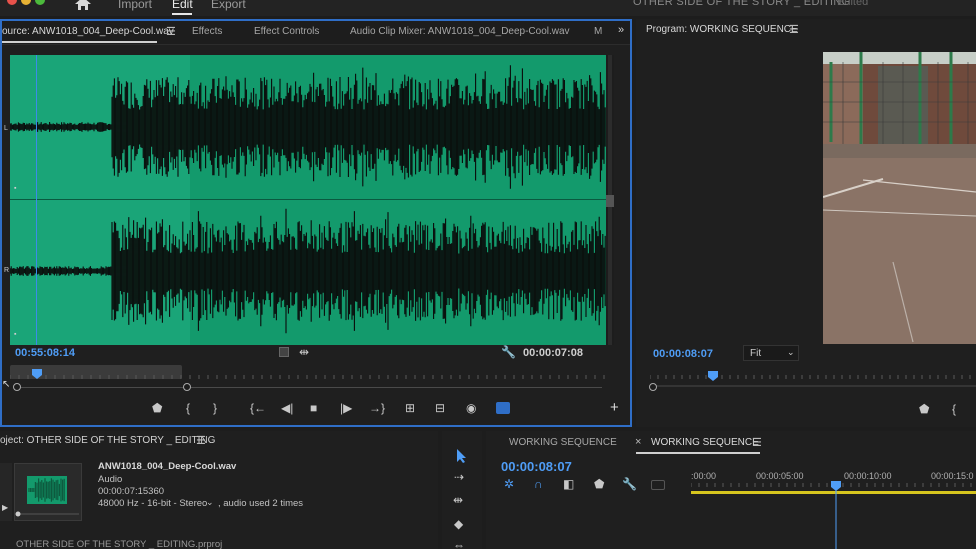 This screenshot has height=549, width=976. What do you see at coordinates (157, 408) in the screenshot?
I see `add-marker-icon: ⬟` at bounding box center [157, 408].